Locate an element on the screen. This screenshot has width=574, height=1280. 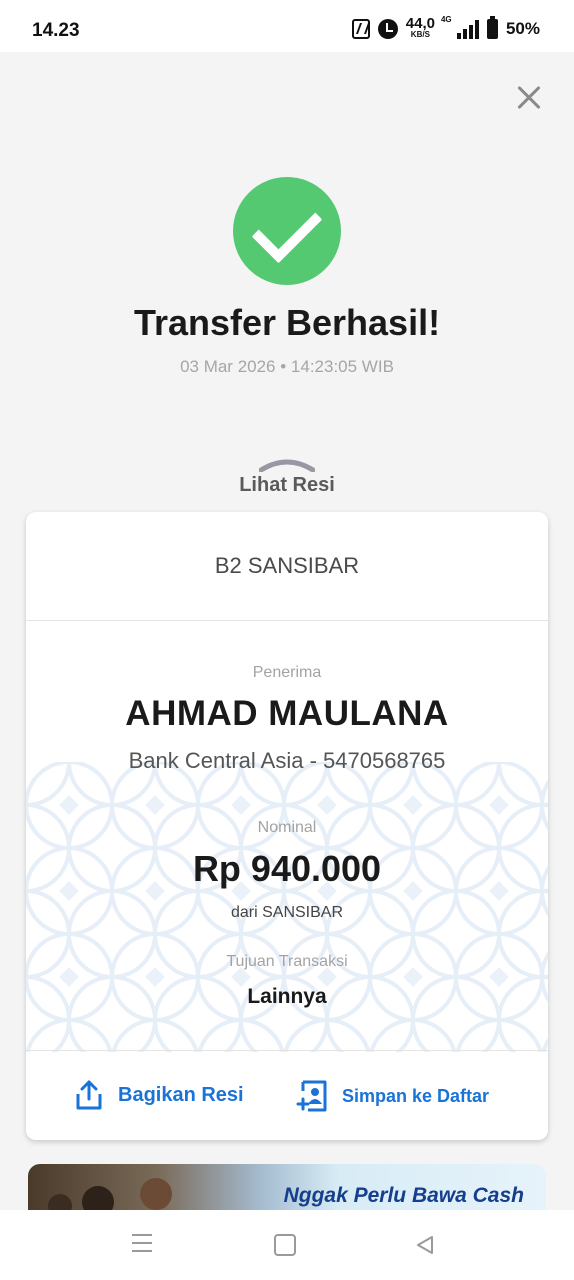
page-title: Transfer Berhasil! is located at coordinates (287, 322).